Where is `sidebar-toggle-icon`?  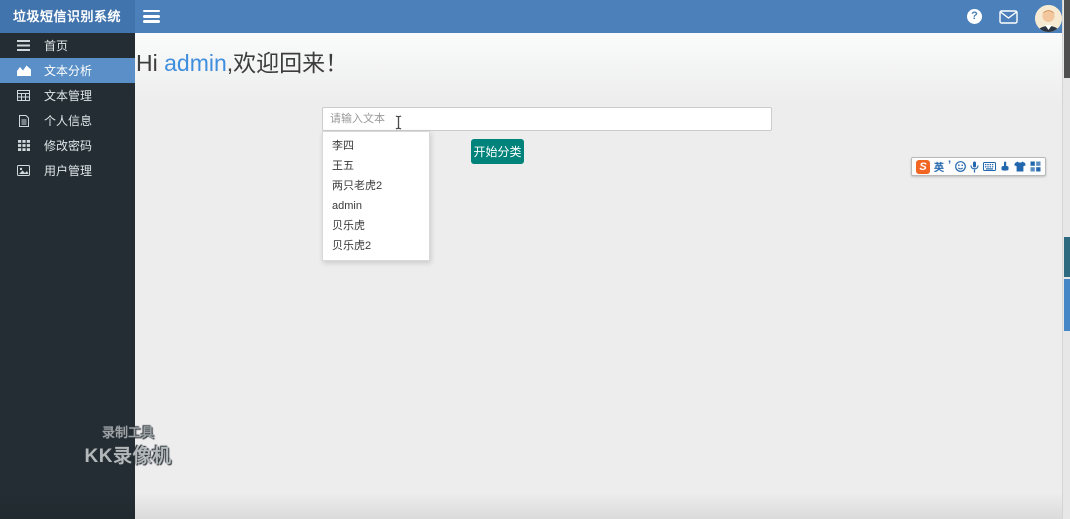
sidebar-toggle-icon is located at coordinates (155, 17).